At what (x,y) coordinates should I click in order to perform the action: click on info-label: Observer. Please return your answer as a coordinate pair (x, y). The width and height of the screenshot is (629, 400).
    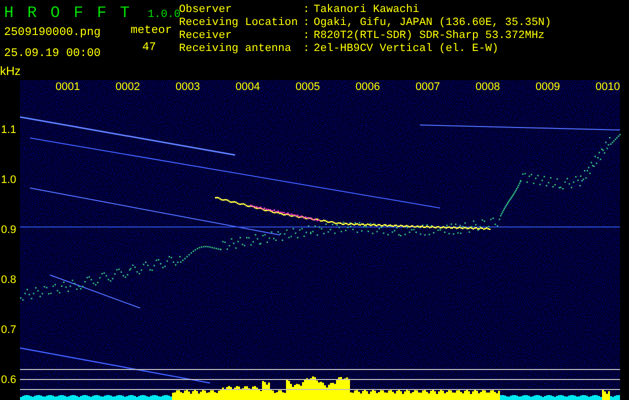
    Looking at the image, I should click on (206, 10).